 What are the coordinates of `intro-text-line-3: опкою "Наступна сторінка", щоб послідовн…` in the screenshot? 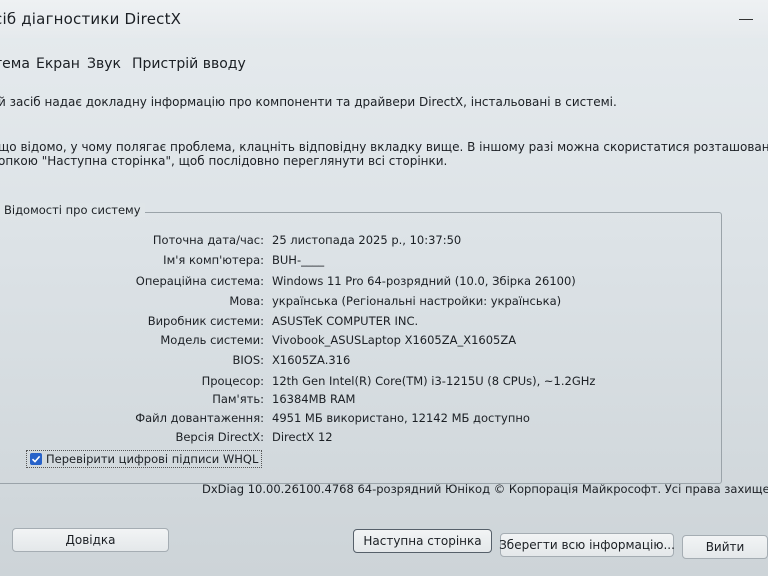 It's located at (224, 161).